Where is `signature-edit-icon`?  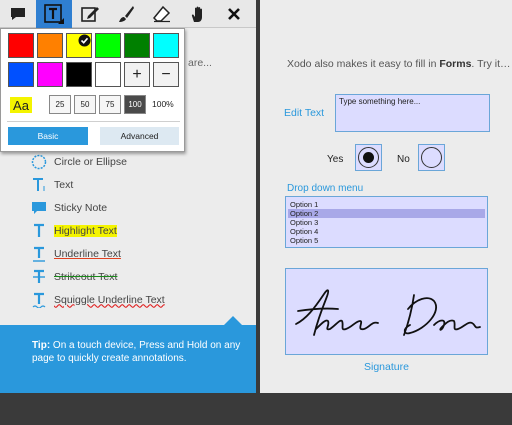
signature-edit-icon is located at coordinates (90, 14).